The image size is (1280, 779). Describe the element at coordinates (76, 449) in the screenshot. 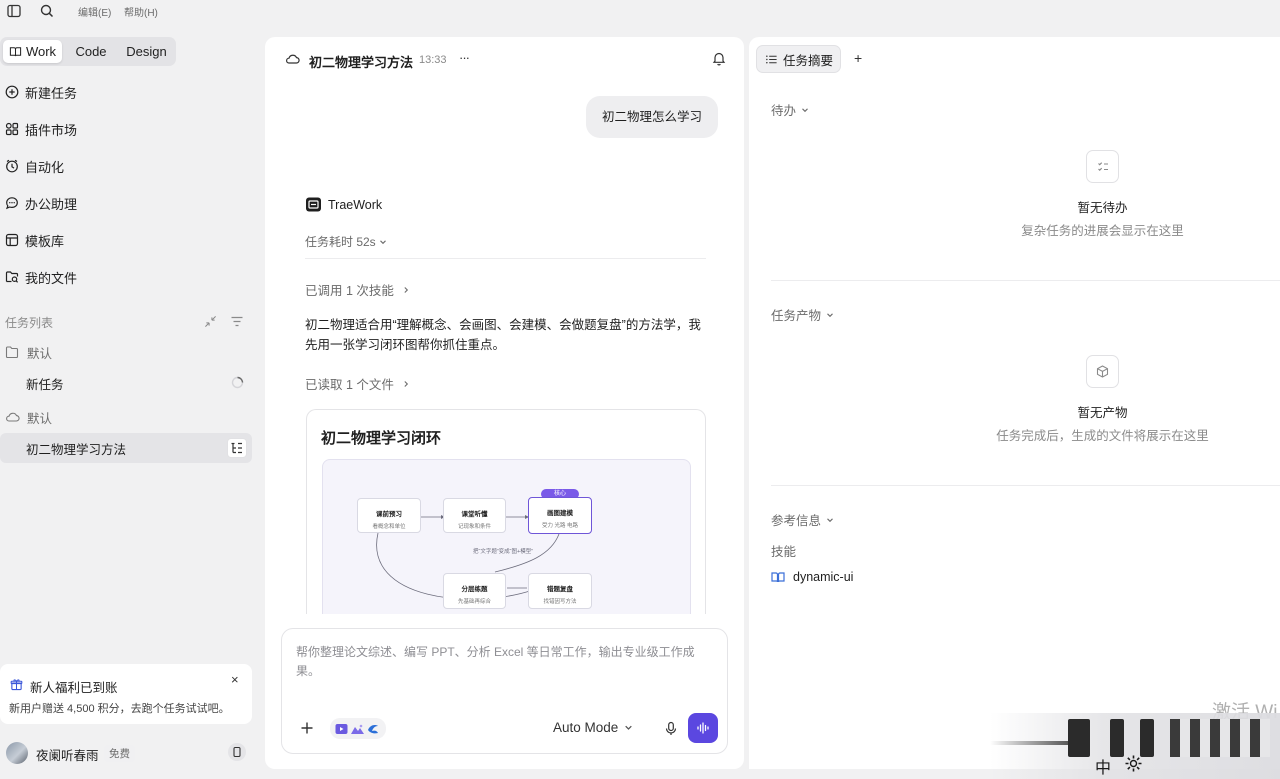

I see `task-item-label: 初二物理学习方法` at that location.